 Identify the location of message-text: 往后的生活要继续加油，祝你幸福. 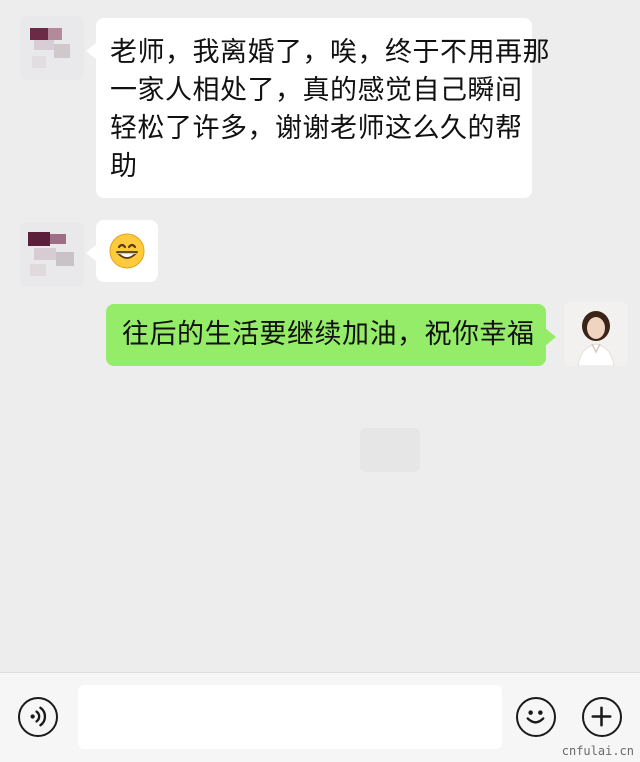
(328, 334).